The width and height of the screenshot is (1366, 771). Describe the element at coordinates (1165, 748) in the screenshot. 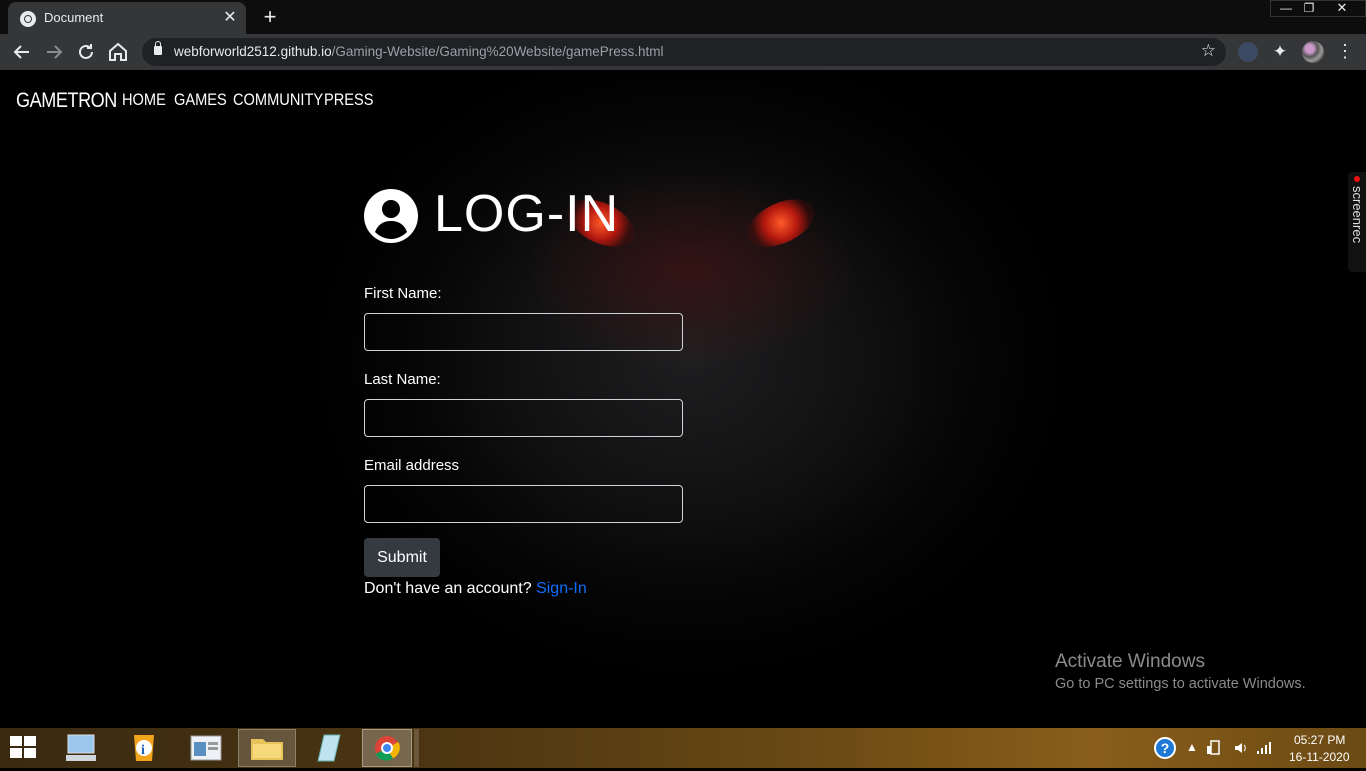

I see `help-icon: ?` at that location.